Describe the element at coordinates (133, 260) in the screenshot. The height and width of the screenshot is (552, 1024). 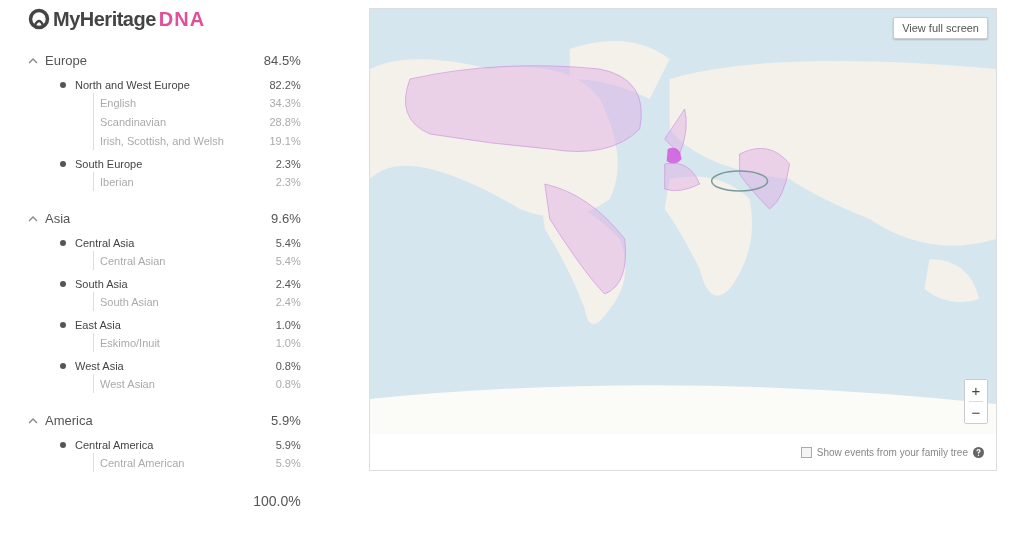
I see `ethnicity-name: Central Asian` at that location.